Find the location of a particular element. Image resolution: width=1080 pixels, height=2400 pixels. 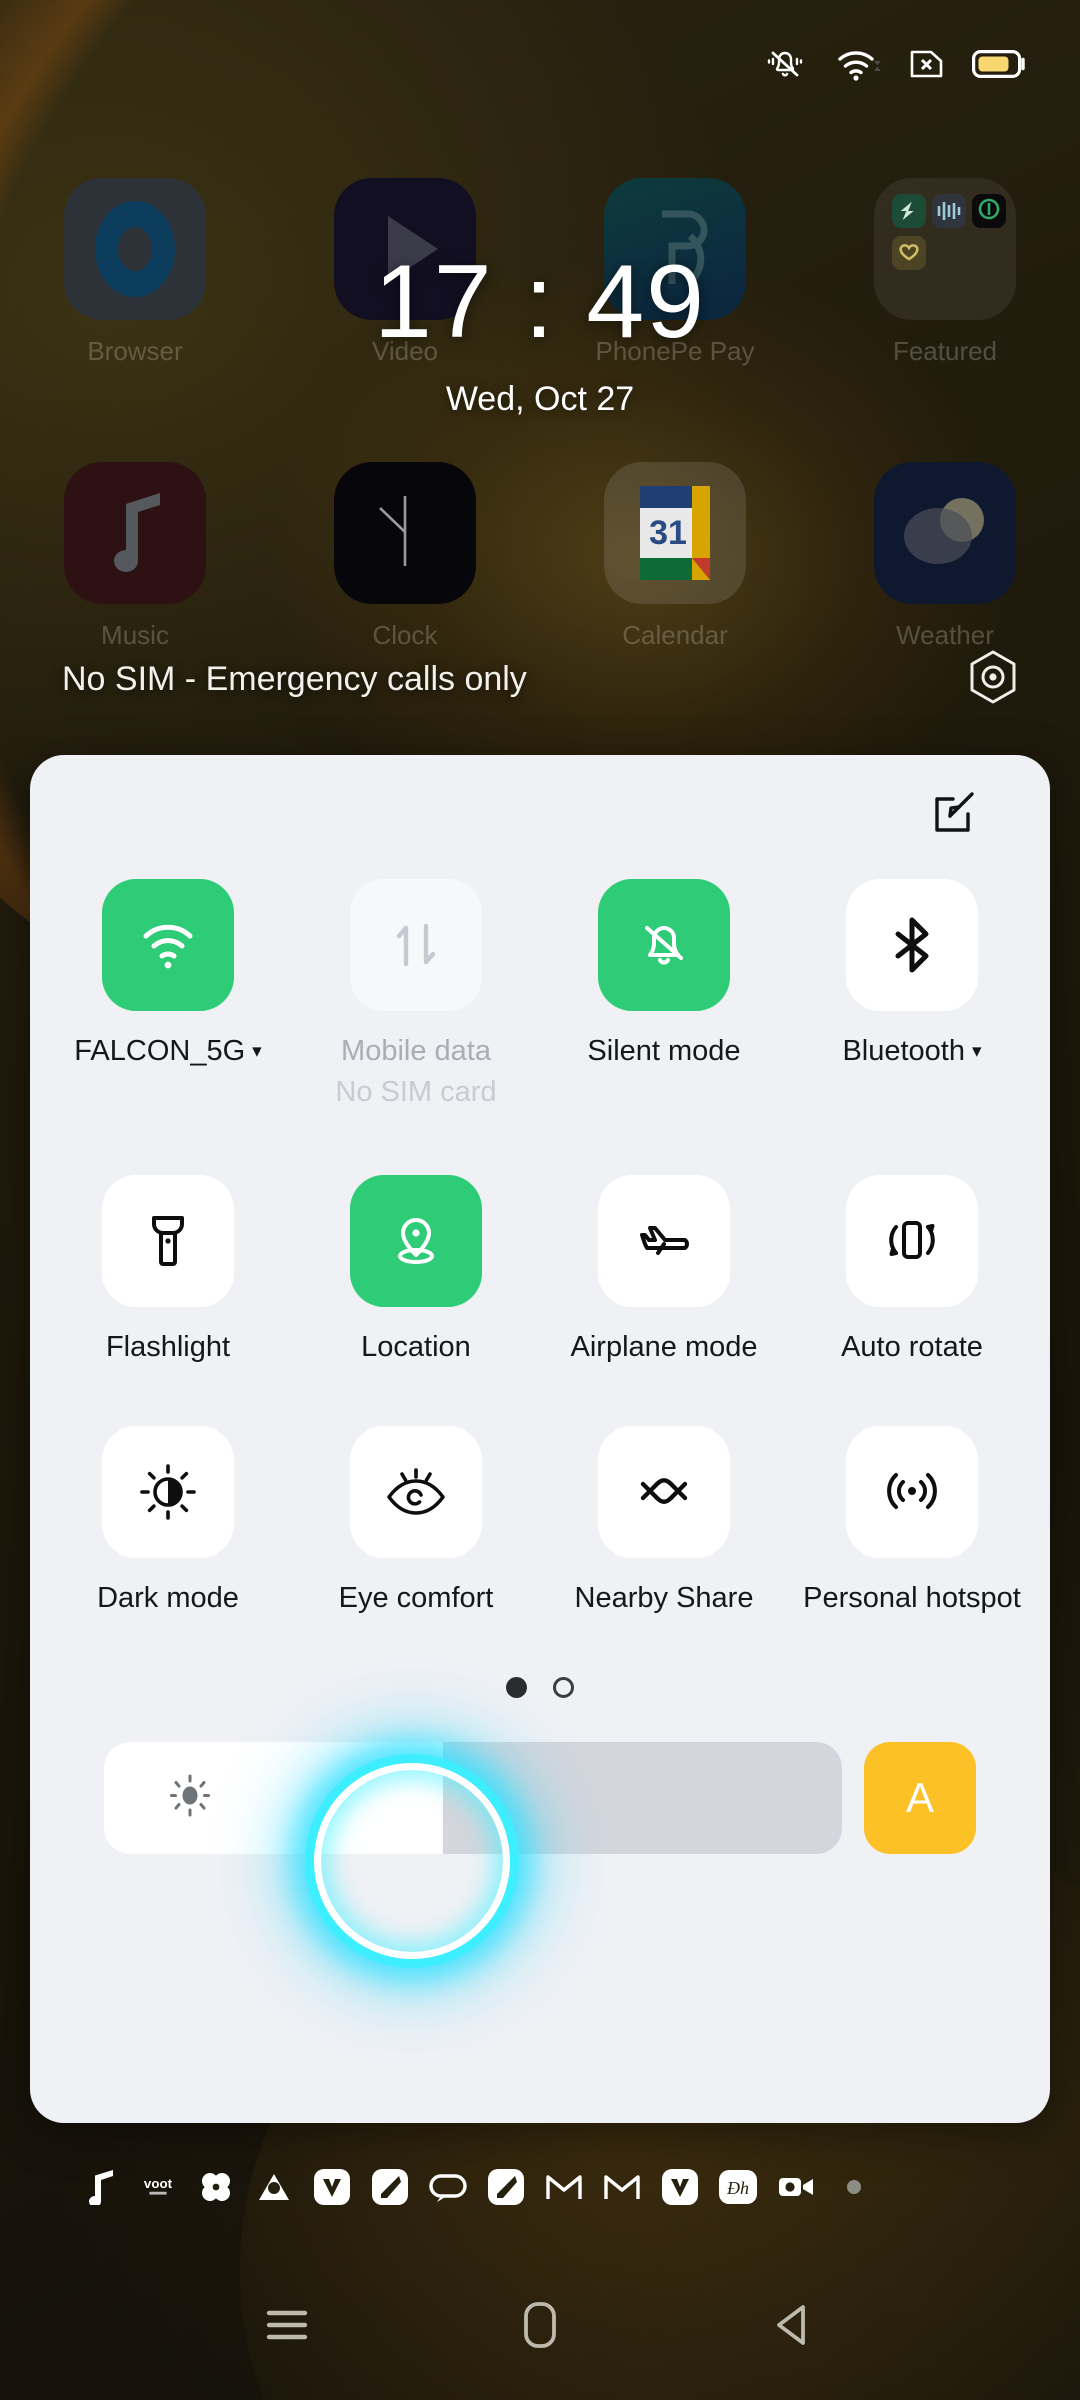

clover-icon is located at coordinates (216, 2187).